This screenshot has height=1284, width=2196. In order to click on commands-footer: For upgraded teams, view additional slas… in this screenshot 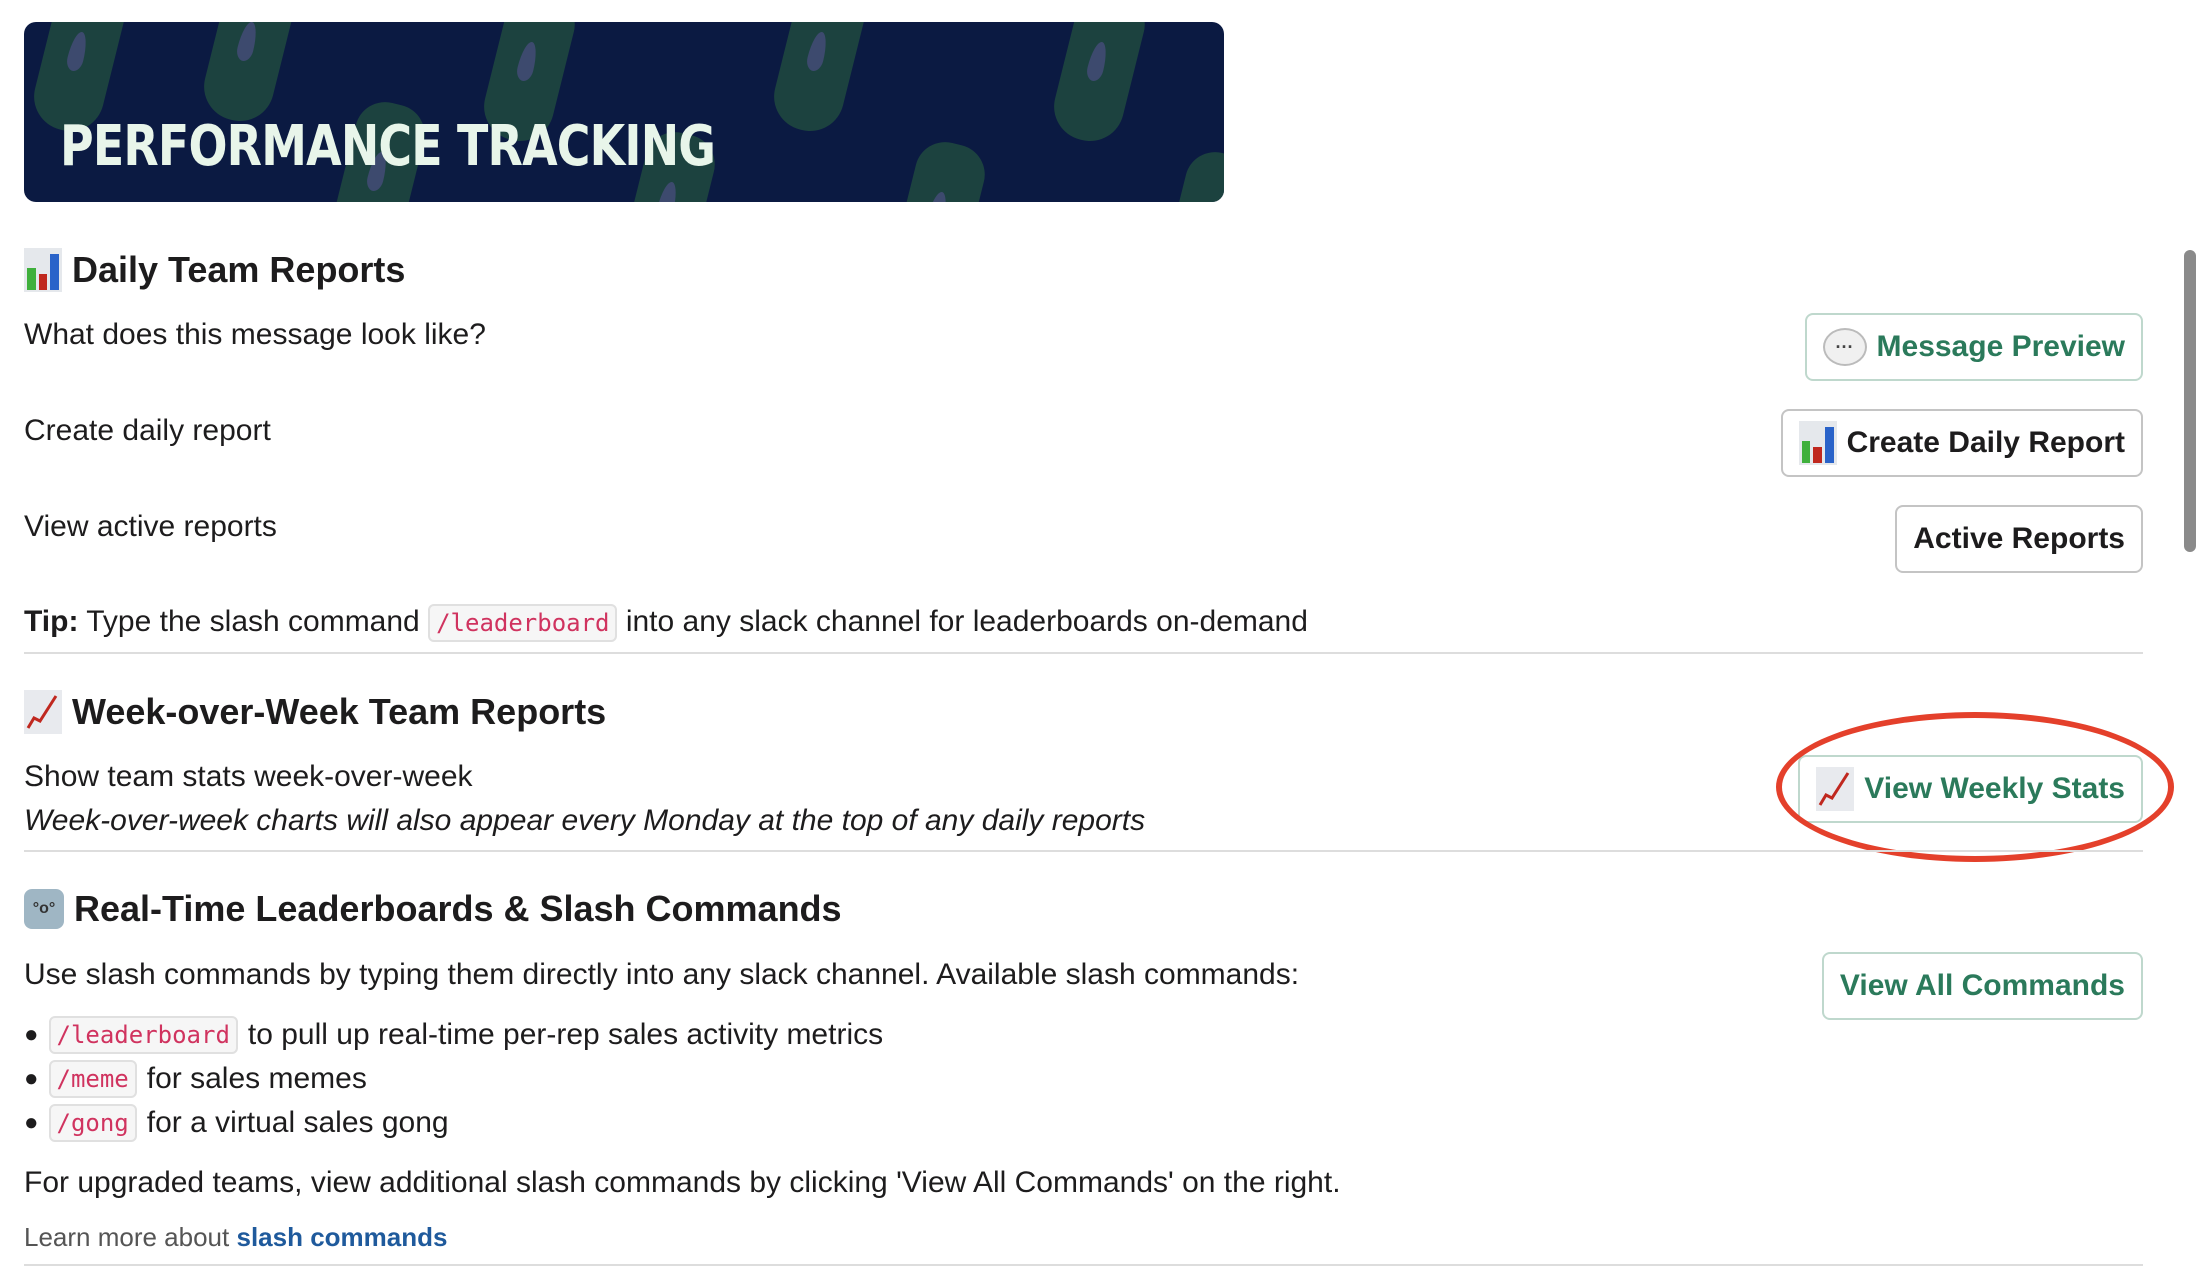, I will do `click(682, 1182)`.